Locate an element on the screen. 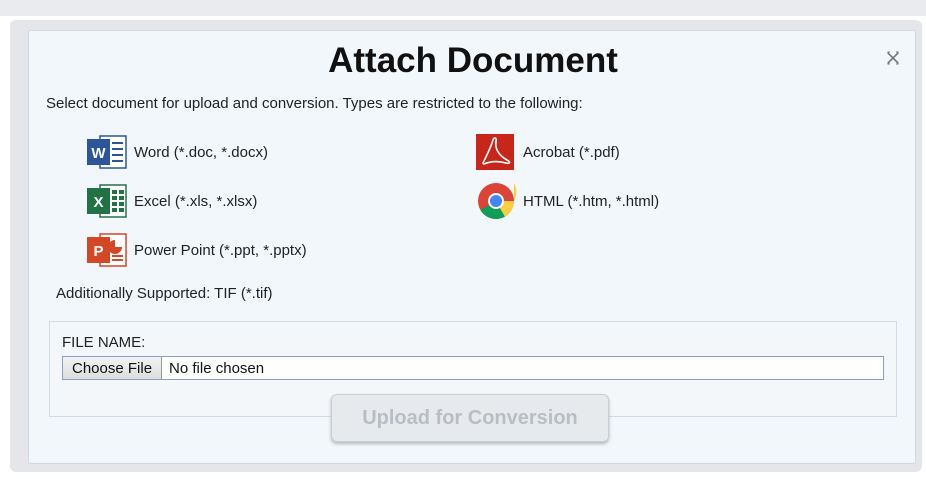  svg-text: P is located at coordinates (98, 251).